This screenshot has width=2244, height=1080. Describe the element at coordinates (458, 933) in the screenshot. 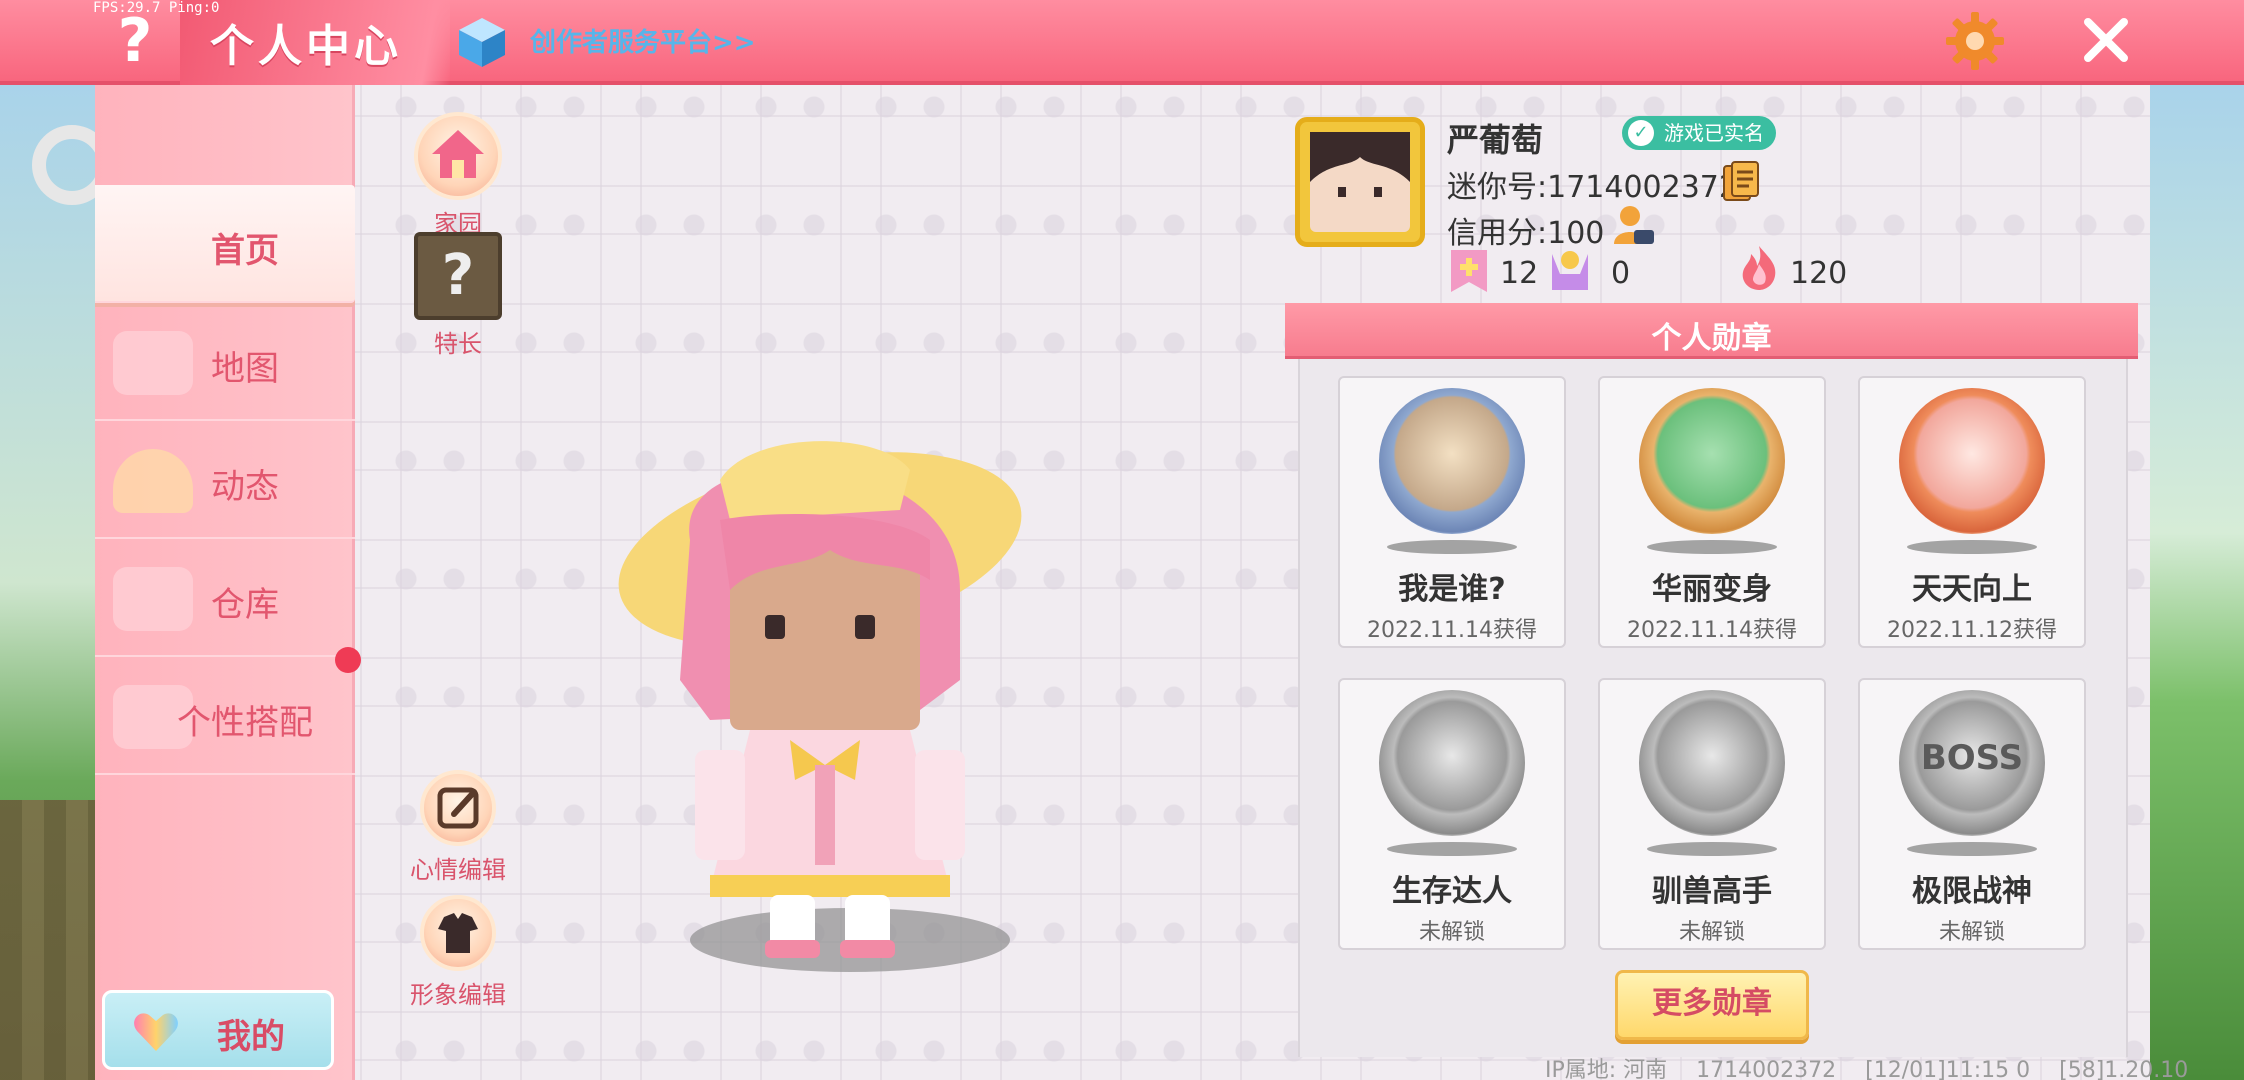

I see `outfit-edit-icon` at that location.